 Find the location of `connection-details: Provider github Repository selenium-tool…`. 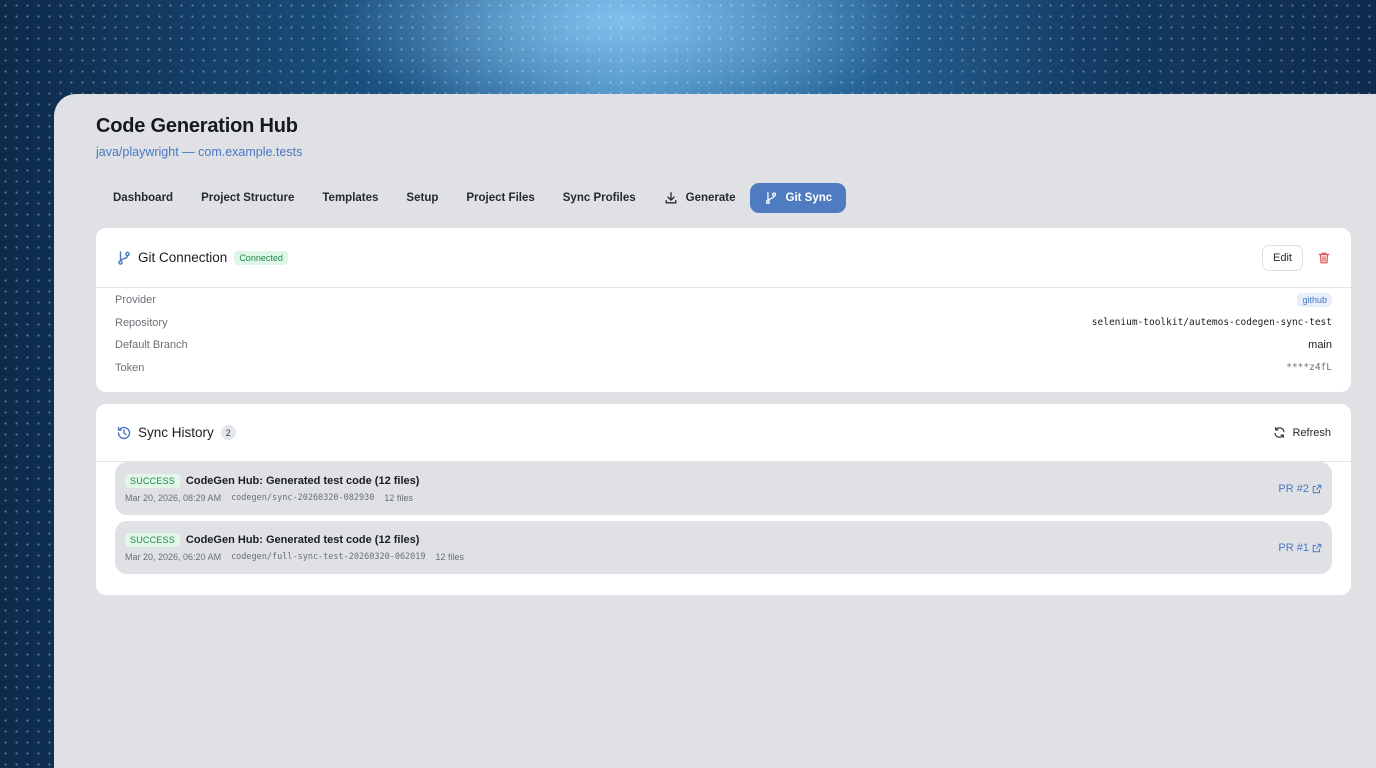

connection-details: Provider github Repository selenium-tool… is located at coordinates (723, 333).